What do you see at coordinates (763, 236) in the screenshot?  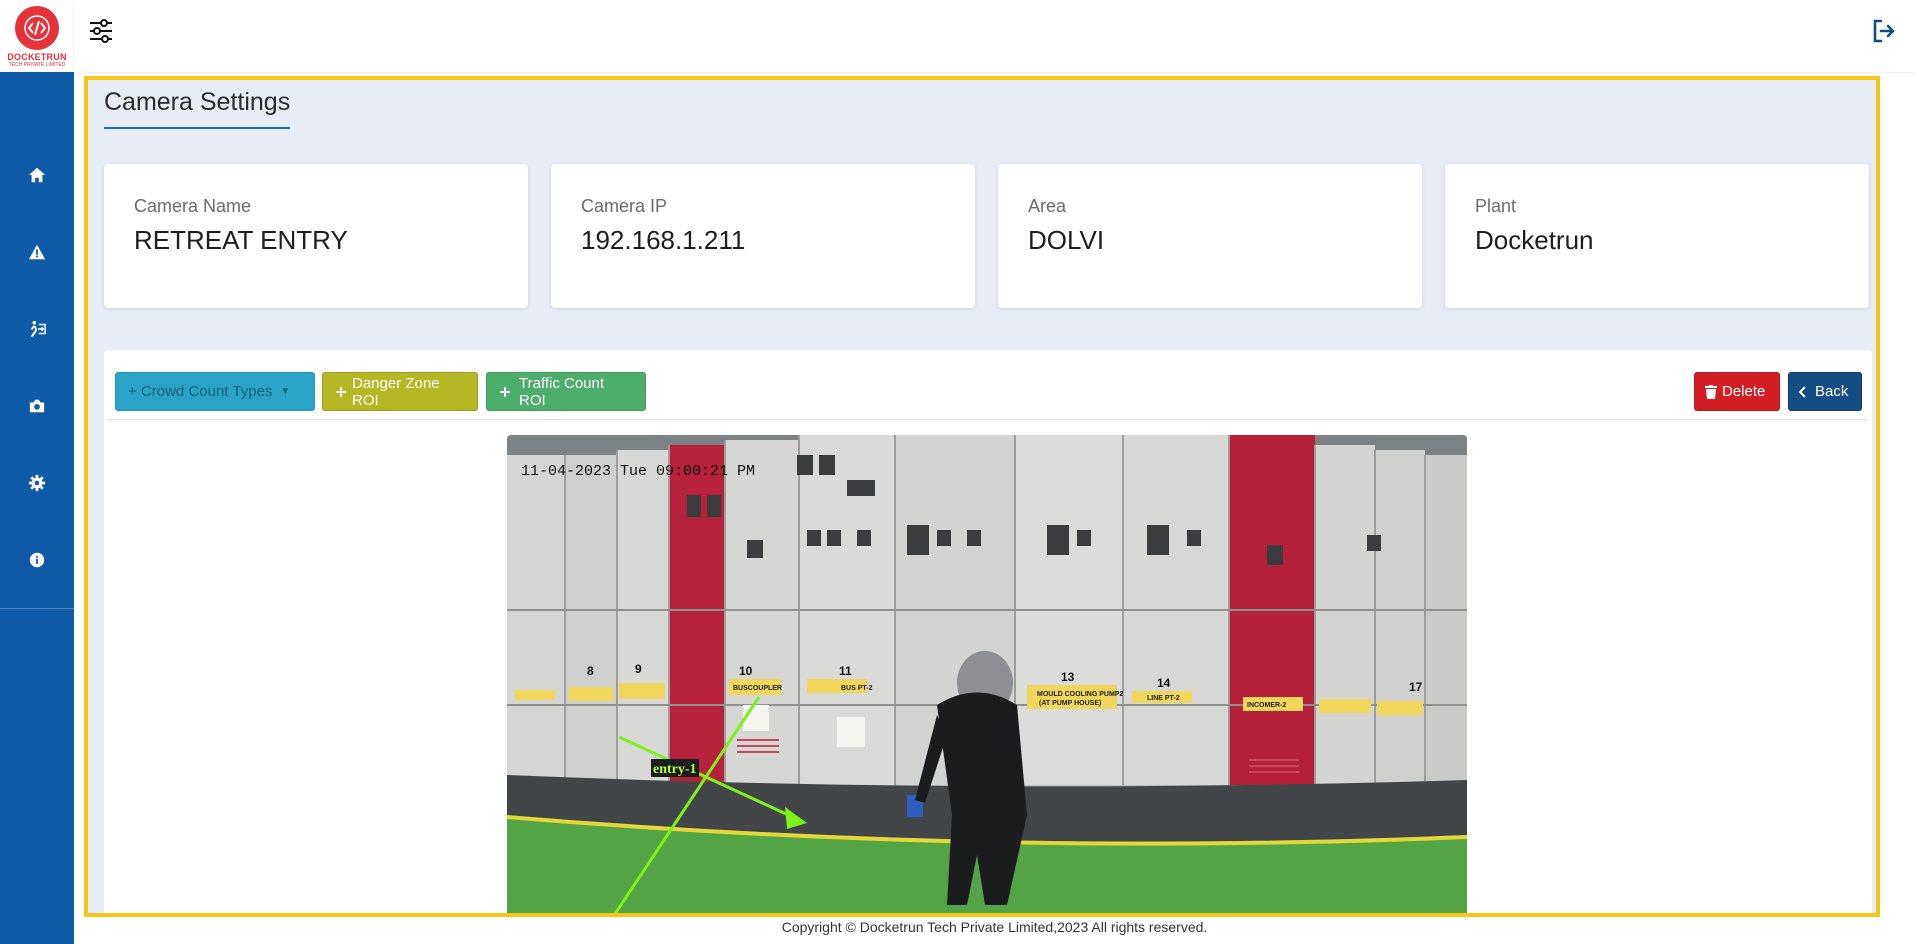 I see `camera-ip-card: Camera IP 192.168.1.211` at bounding box center [763, 236].